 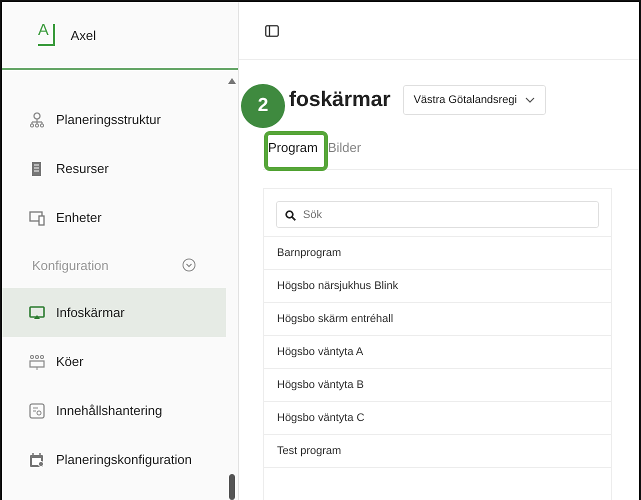 I want to click on program-item: Högsbo väntyta A, so click(x=437, y=352).